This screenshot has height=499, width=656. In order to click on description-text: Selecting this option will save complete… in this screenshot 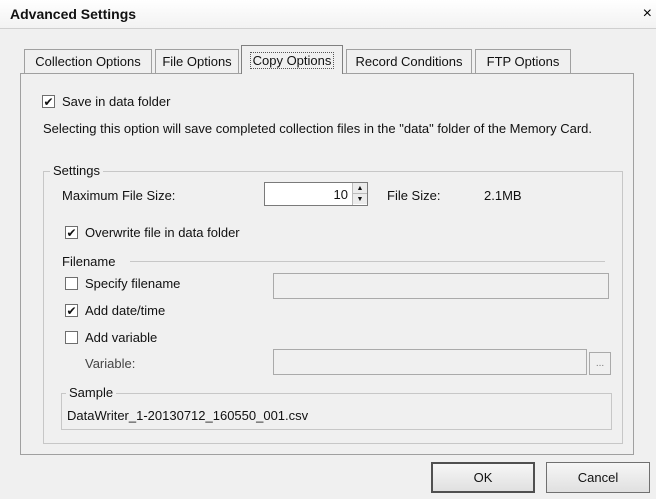, I will do `click(318, 128)`.